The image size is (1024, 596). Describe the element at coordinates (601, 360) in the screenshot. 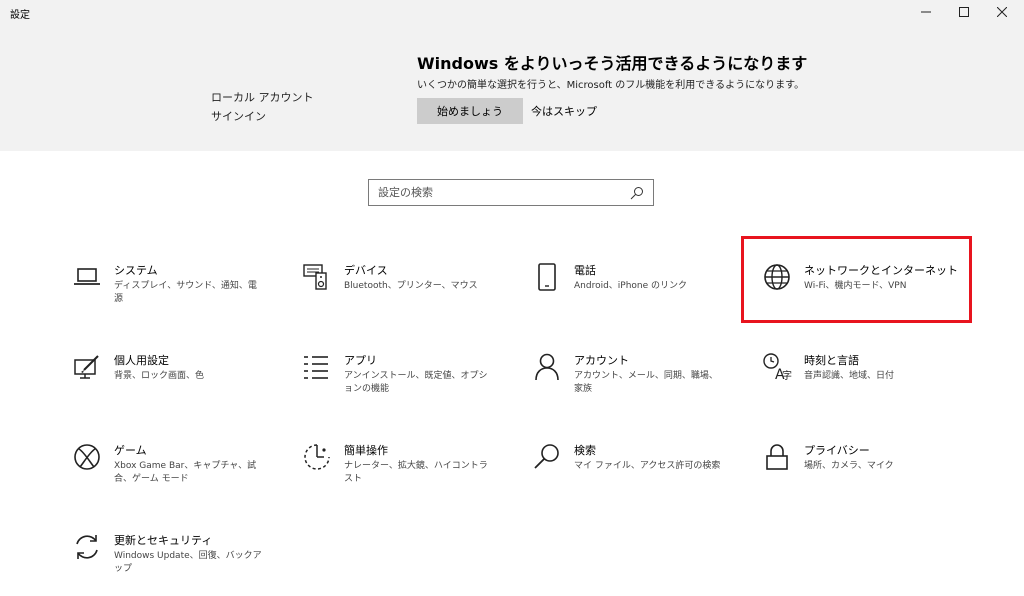

I see `tile-title: アカウント` at that location.